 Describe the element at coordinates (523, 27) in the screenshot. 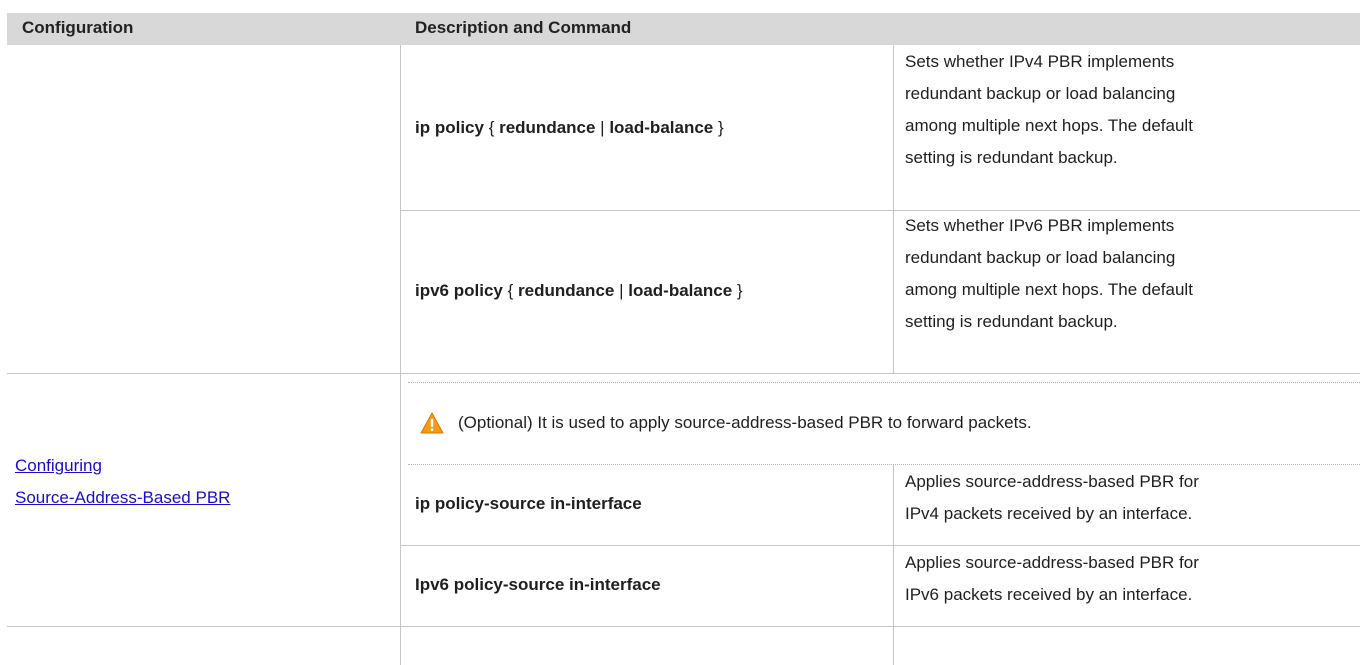

I see `header-description: Description and Command` at that location.